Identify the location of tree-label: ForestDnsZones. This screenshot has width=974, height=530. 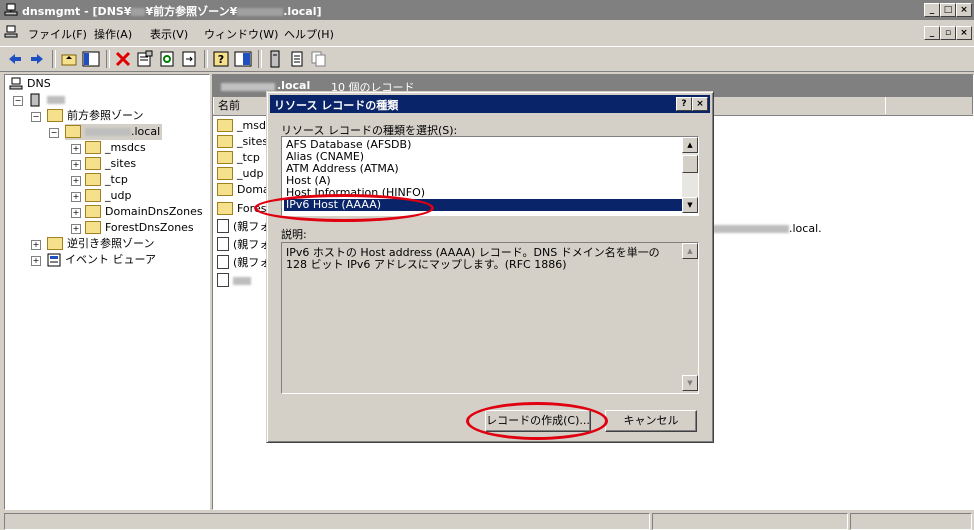
(149, 227).